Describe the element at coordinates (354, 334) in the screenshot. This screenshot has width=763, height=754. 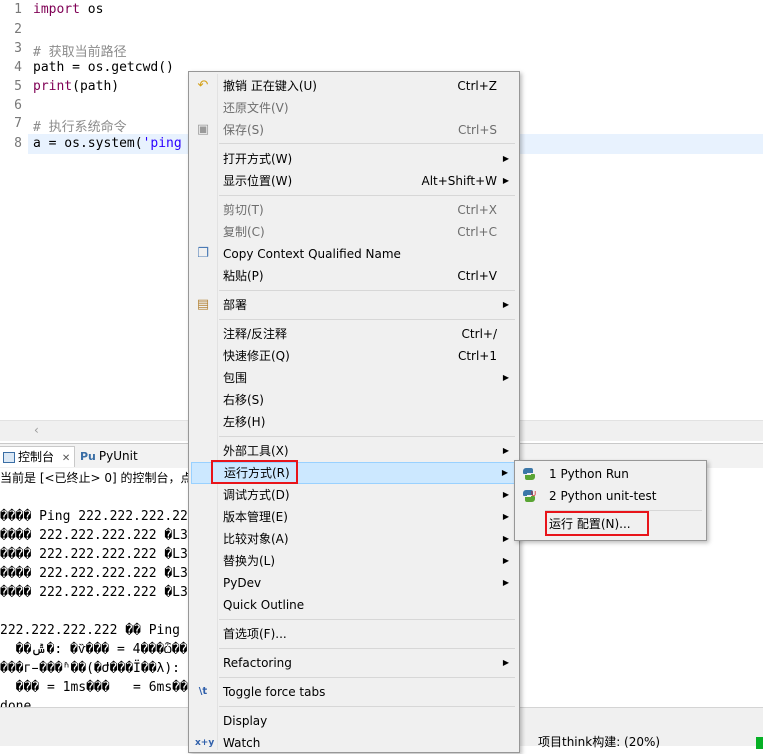
I see `menu-item-toggle-comment: 注释/反注释 Ctrl+/` at that location.